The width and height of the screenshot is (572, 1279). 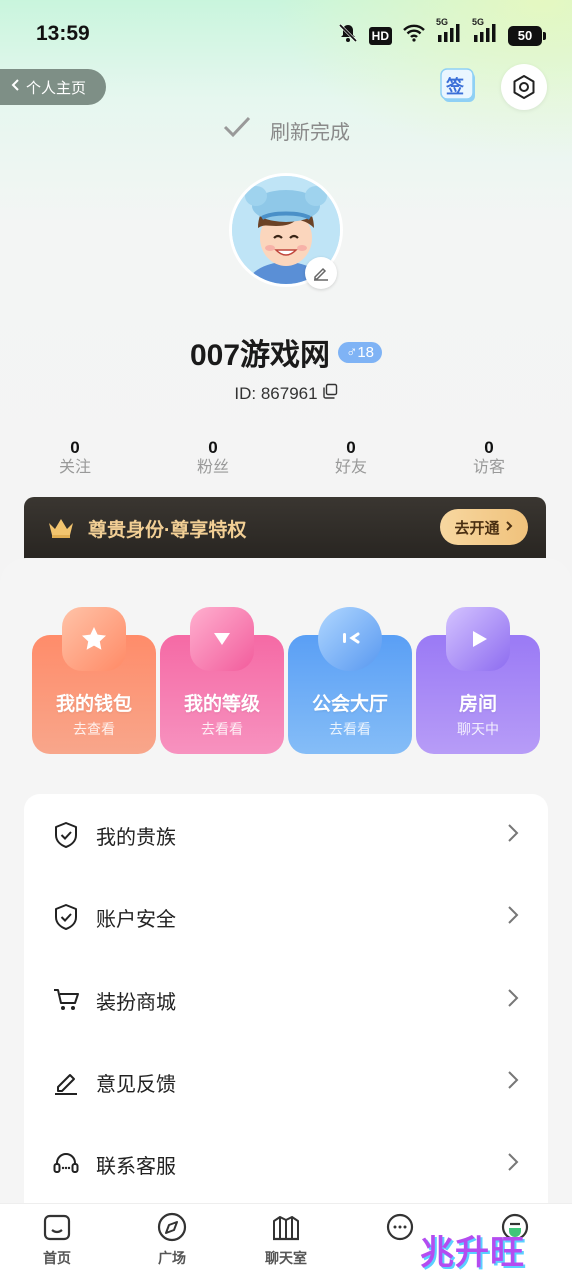 What do you see at coordinates (136, 837) in the screenshot?
I see `menu-label: 我的贵族` at bounding box center [136, 837].